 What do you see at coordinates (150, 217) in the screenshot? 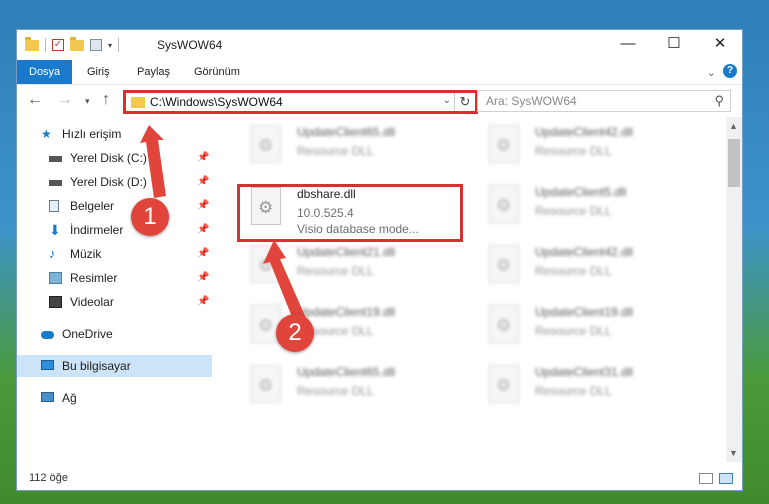
I see `callout-badge-1: 1` at bounding box center [150, 217].